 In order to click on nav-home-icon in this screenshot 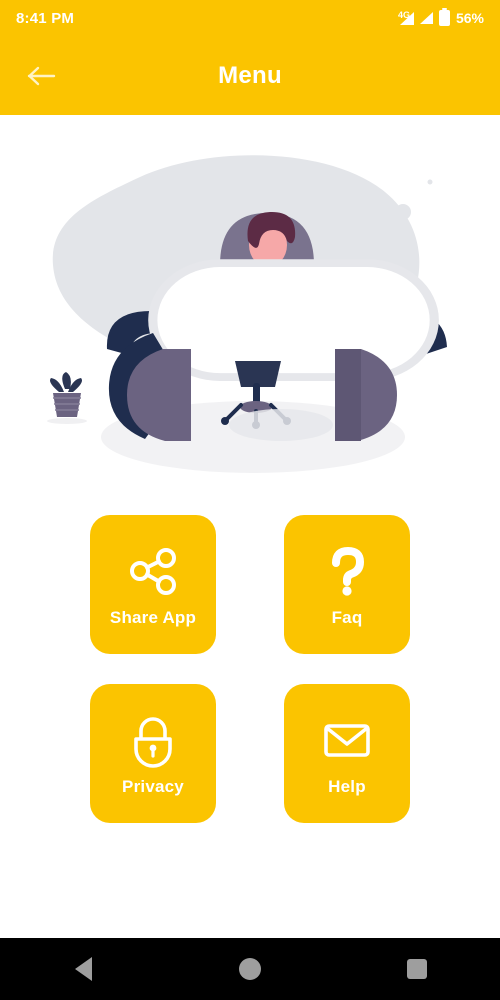, I will do `click(249, 969)`.